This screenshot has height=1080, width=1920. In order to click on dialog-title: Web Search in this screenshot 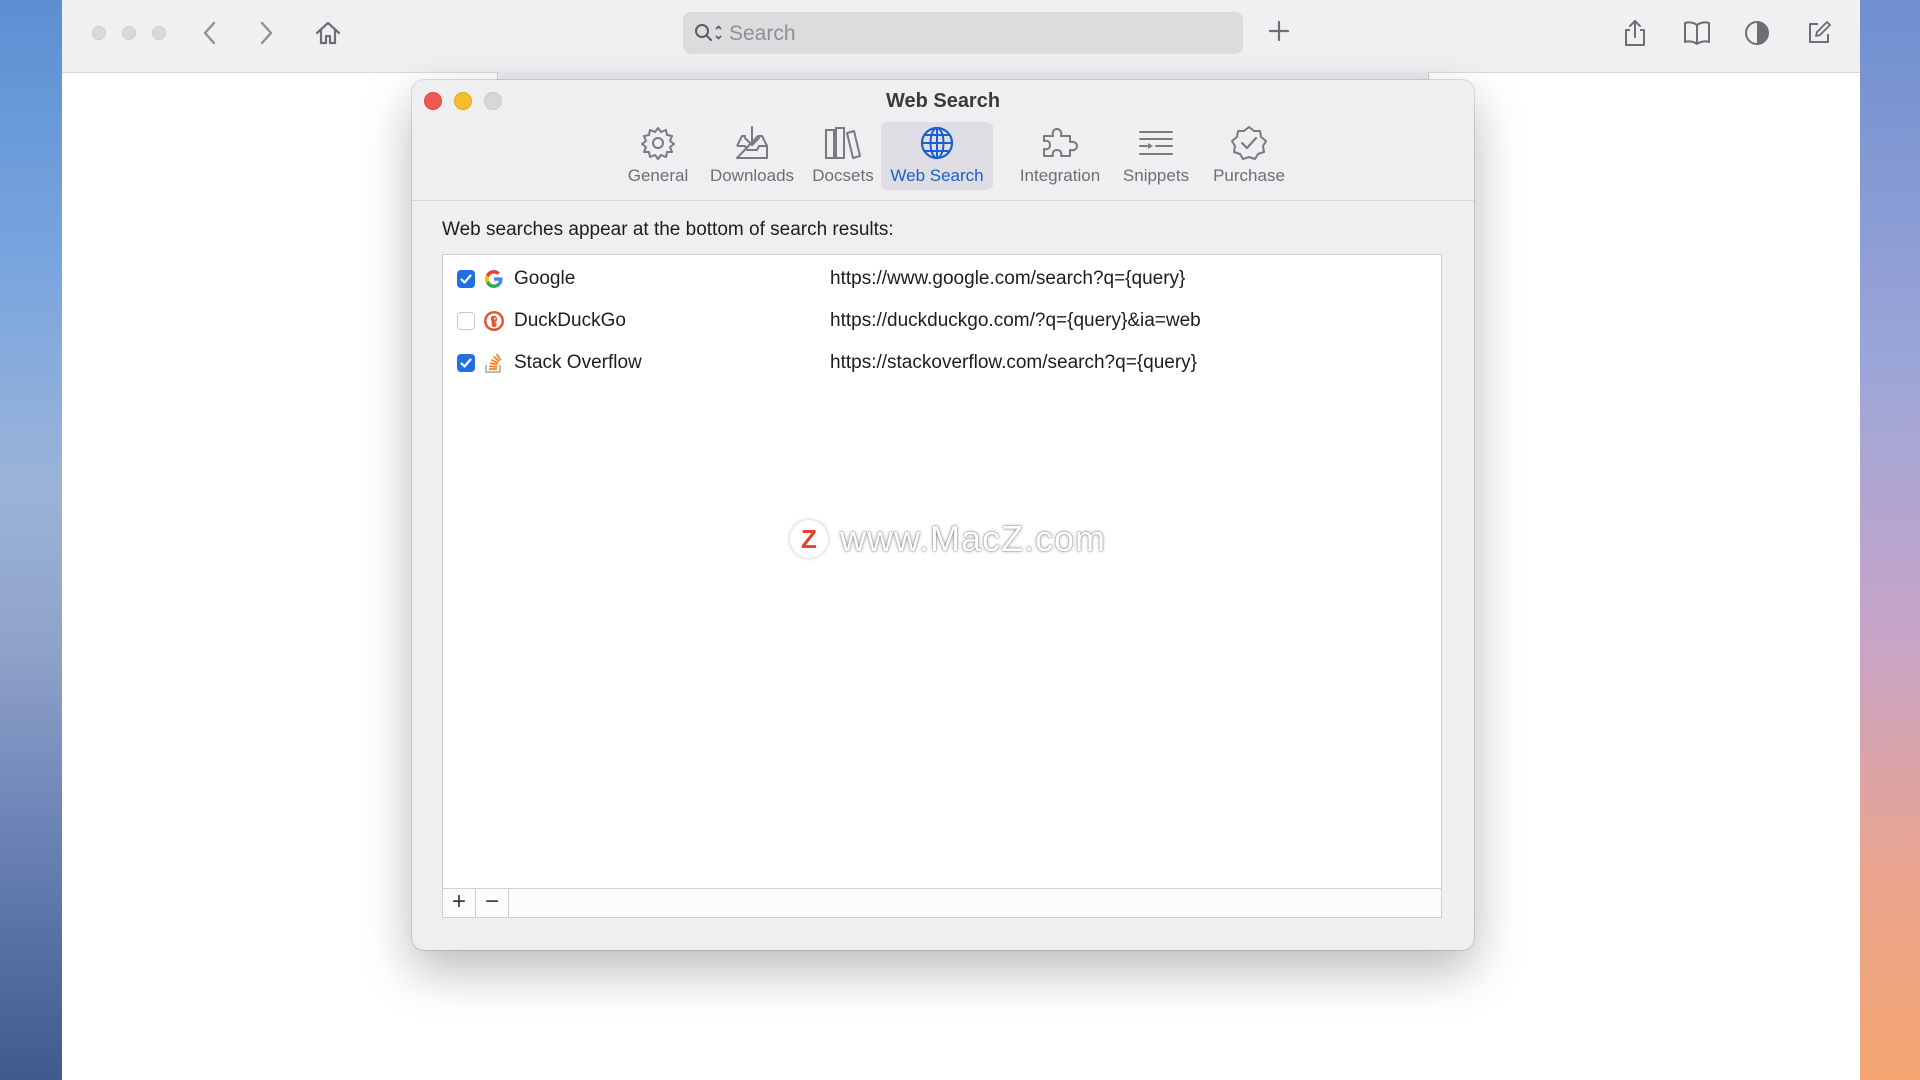, I will do `click(943, 101)`.